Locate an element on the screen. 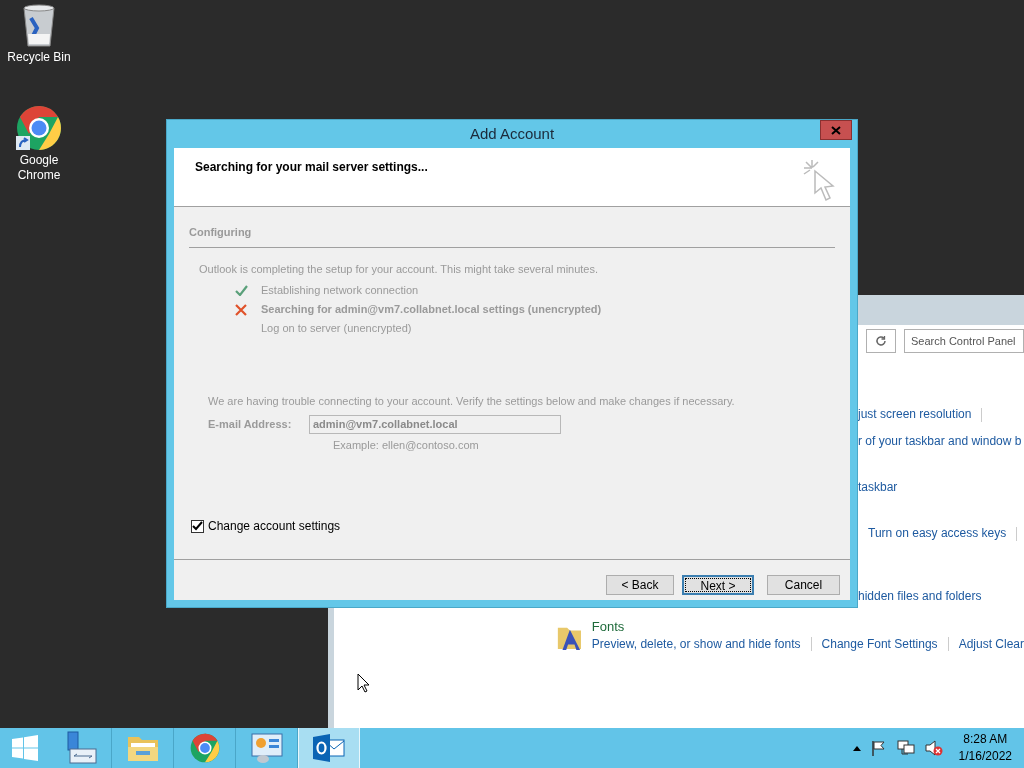  intro-text: Outlook is completing the setup for your account. This might take several minutes. is located at coordinates (399, 269).